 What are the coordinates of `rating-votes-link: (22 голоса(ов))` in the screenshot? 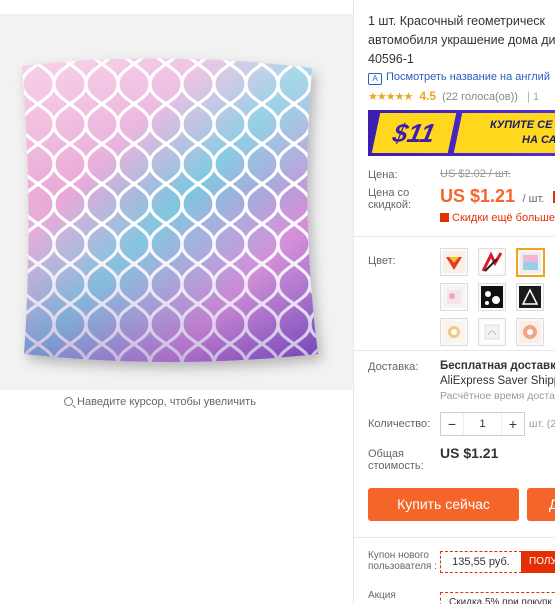 It's located at (480, 97).